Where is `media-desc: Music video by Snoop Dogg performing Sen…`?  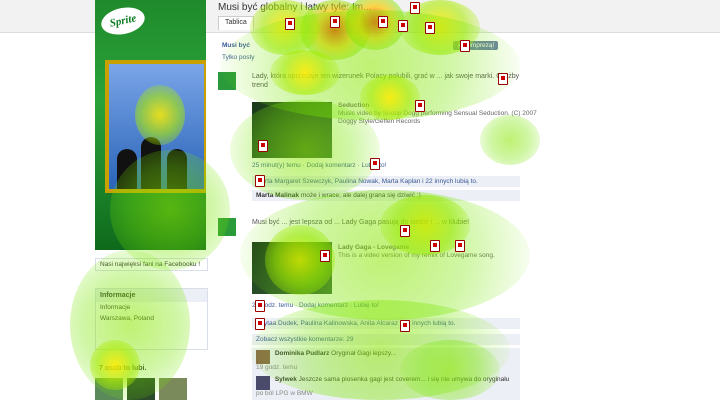 media-desc: Music video by Snoop Dogg performing Sen… is located at coordinates (437, 117).